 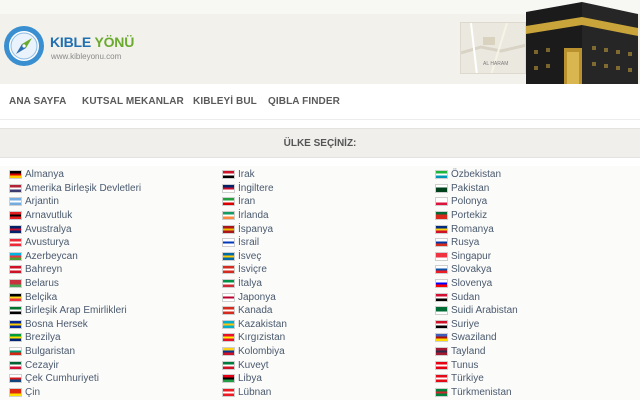 What do you see at coordinates (469, 202) in the screenshot?
I see `country-name: Polonya` at bounding box center [469, 202].